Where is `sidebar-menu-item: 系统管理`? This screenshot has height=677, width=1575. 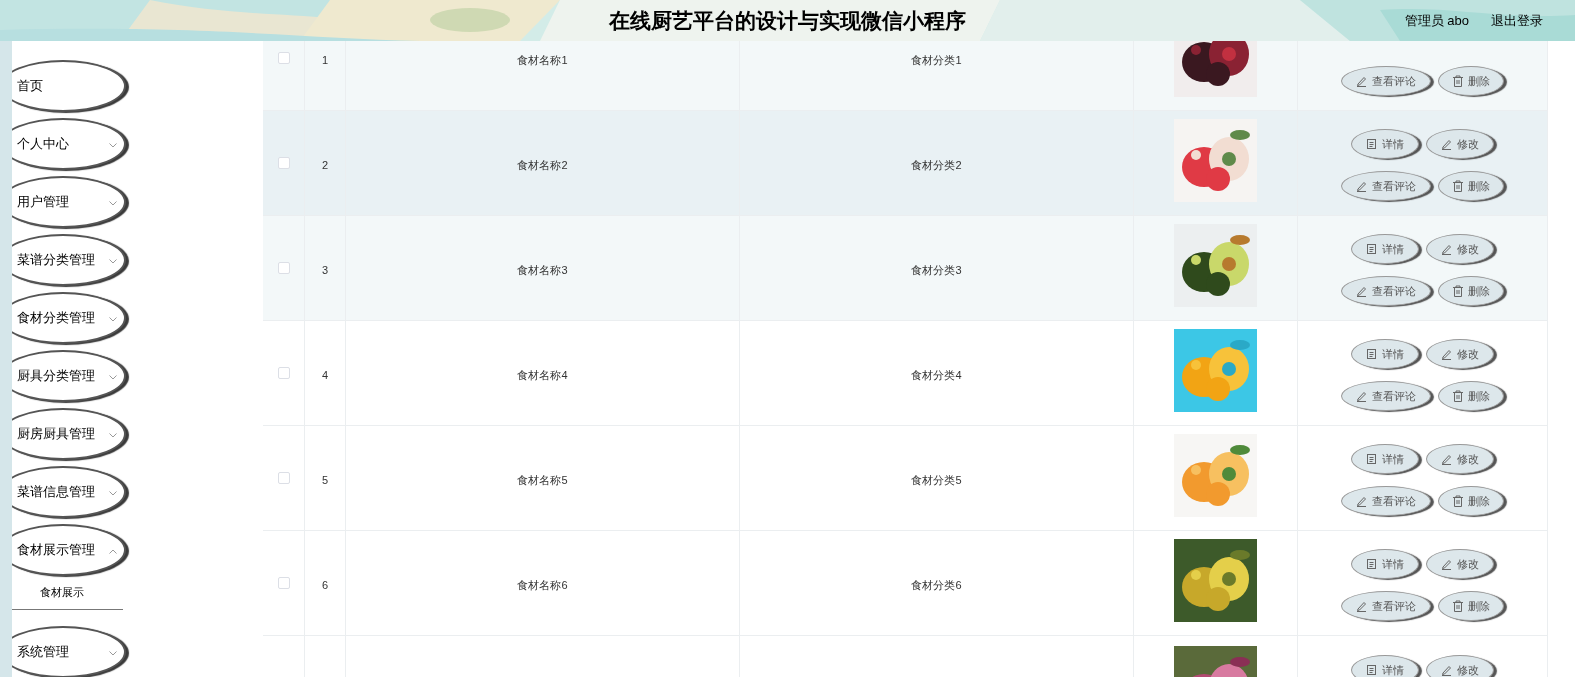 sidebar-menu-item: 系统管理 is located at coordinates (69, 651).